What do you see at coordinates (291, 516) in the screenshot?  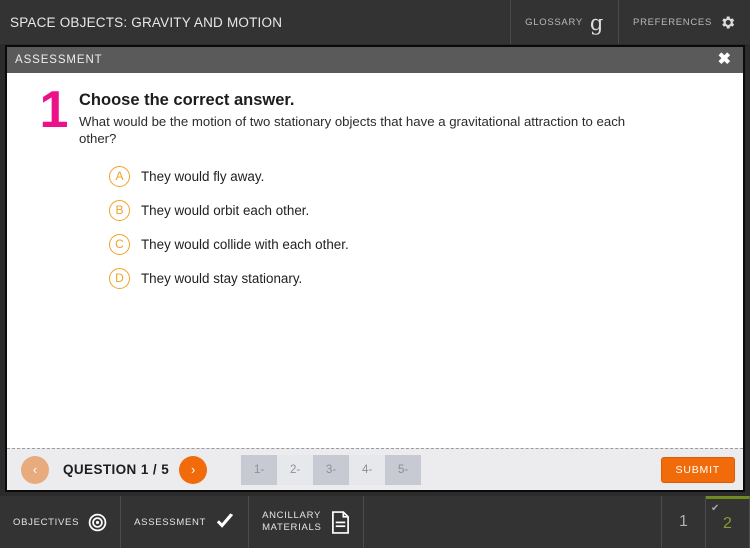 I see `ancillary-line-1: ANCILLARY` at bounding box center [291, 516].